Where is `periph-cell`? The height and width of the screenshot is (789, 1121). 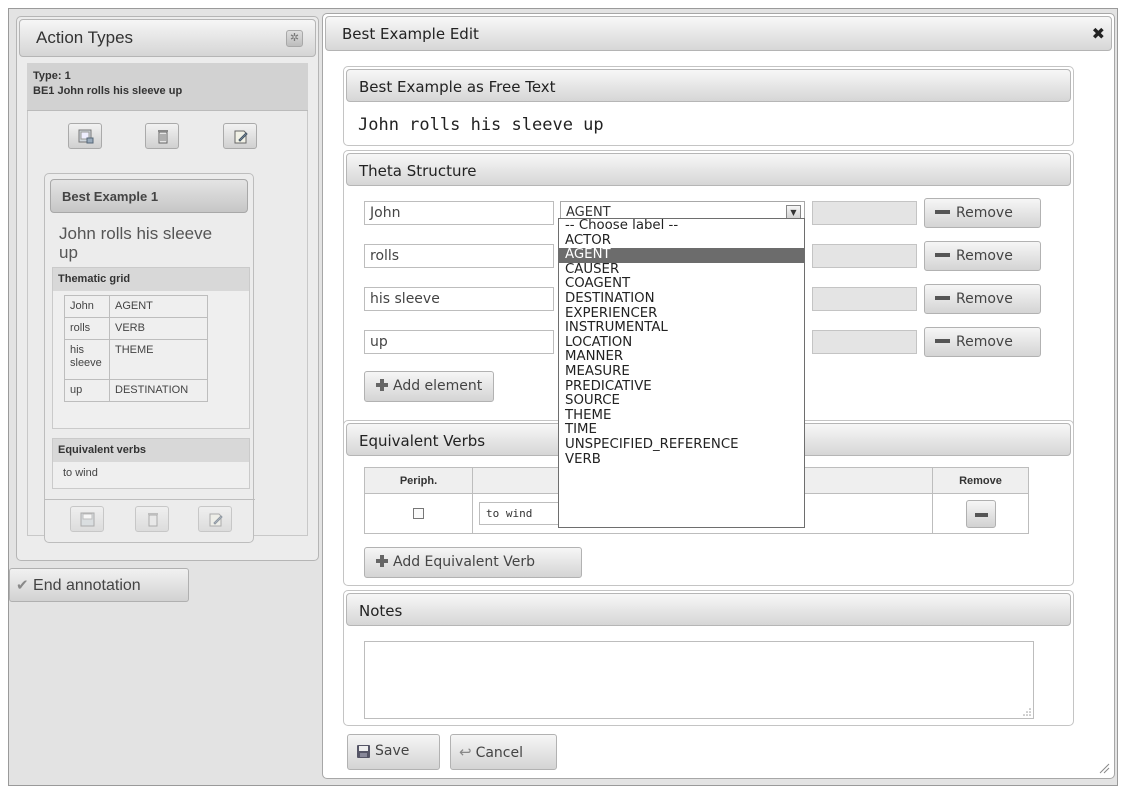 periph-cell is located at coordinates (418, 513).